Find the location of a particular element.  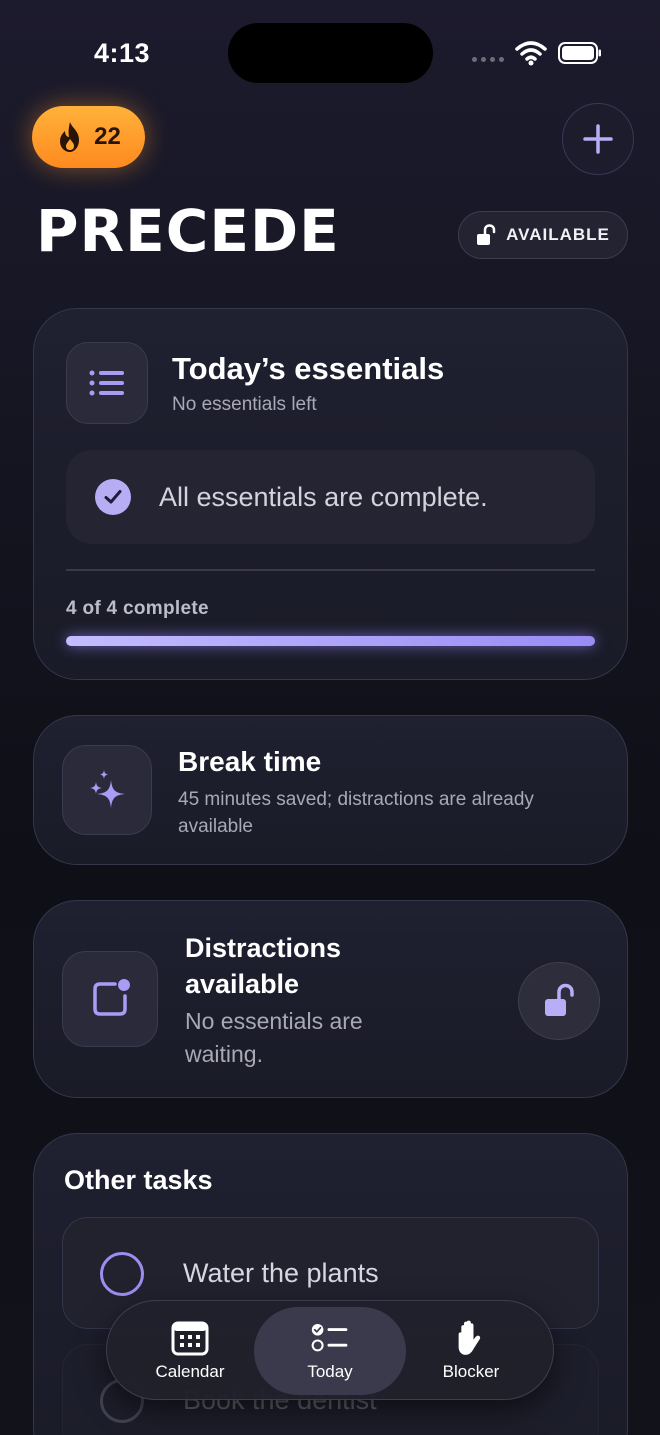

break-title: Break time is located at coordinates (250, 761).